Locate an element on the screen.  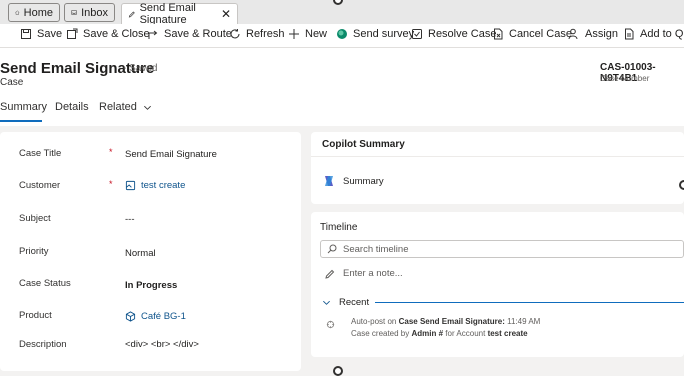
plus-icon is located at coordinates (294, 34).